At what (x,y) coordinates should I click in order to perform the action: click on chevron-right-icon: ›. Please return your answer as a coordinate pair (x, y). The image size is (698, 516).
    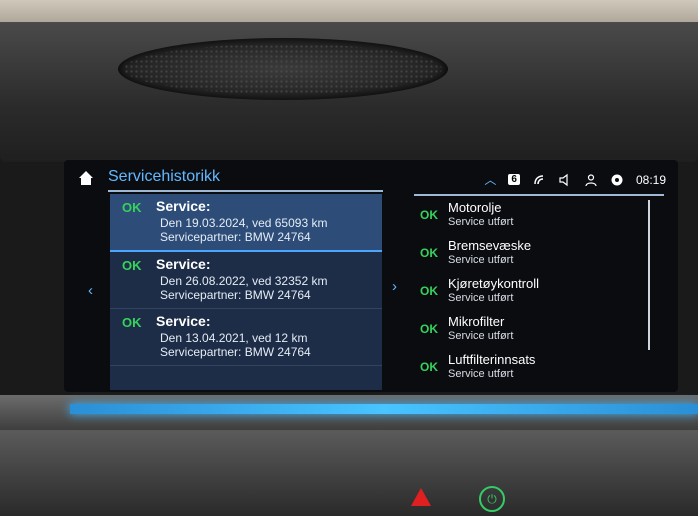
    Looking at the image, I should click on (394, 286).